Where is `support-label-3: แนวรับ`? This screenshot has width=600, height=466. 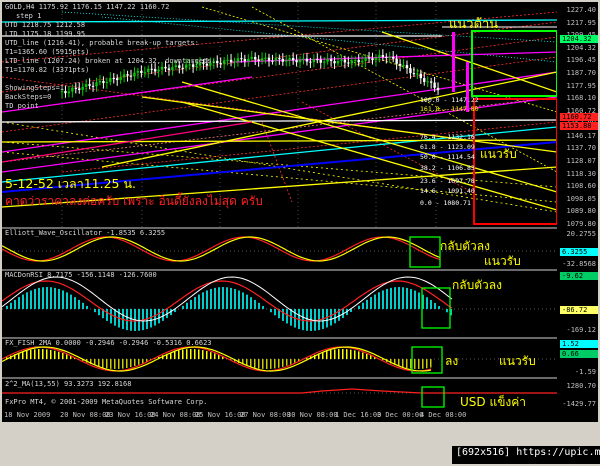 support-label-3: แนวรับ is located at coordinates (517, 361).